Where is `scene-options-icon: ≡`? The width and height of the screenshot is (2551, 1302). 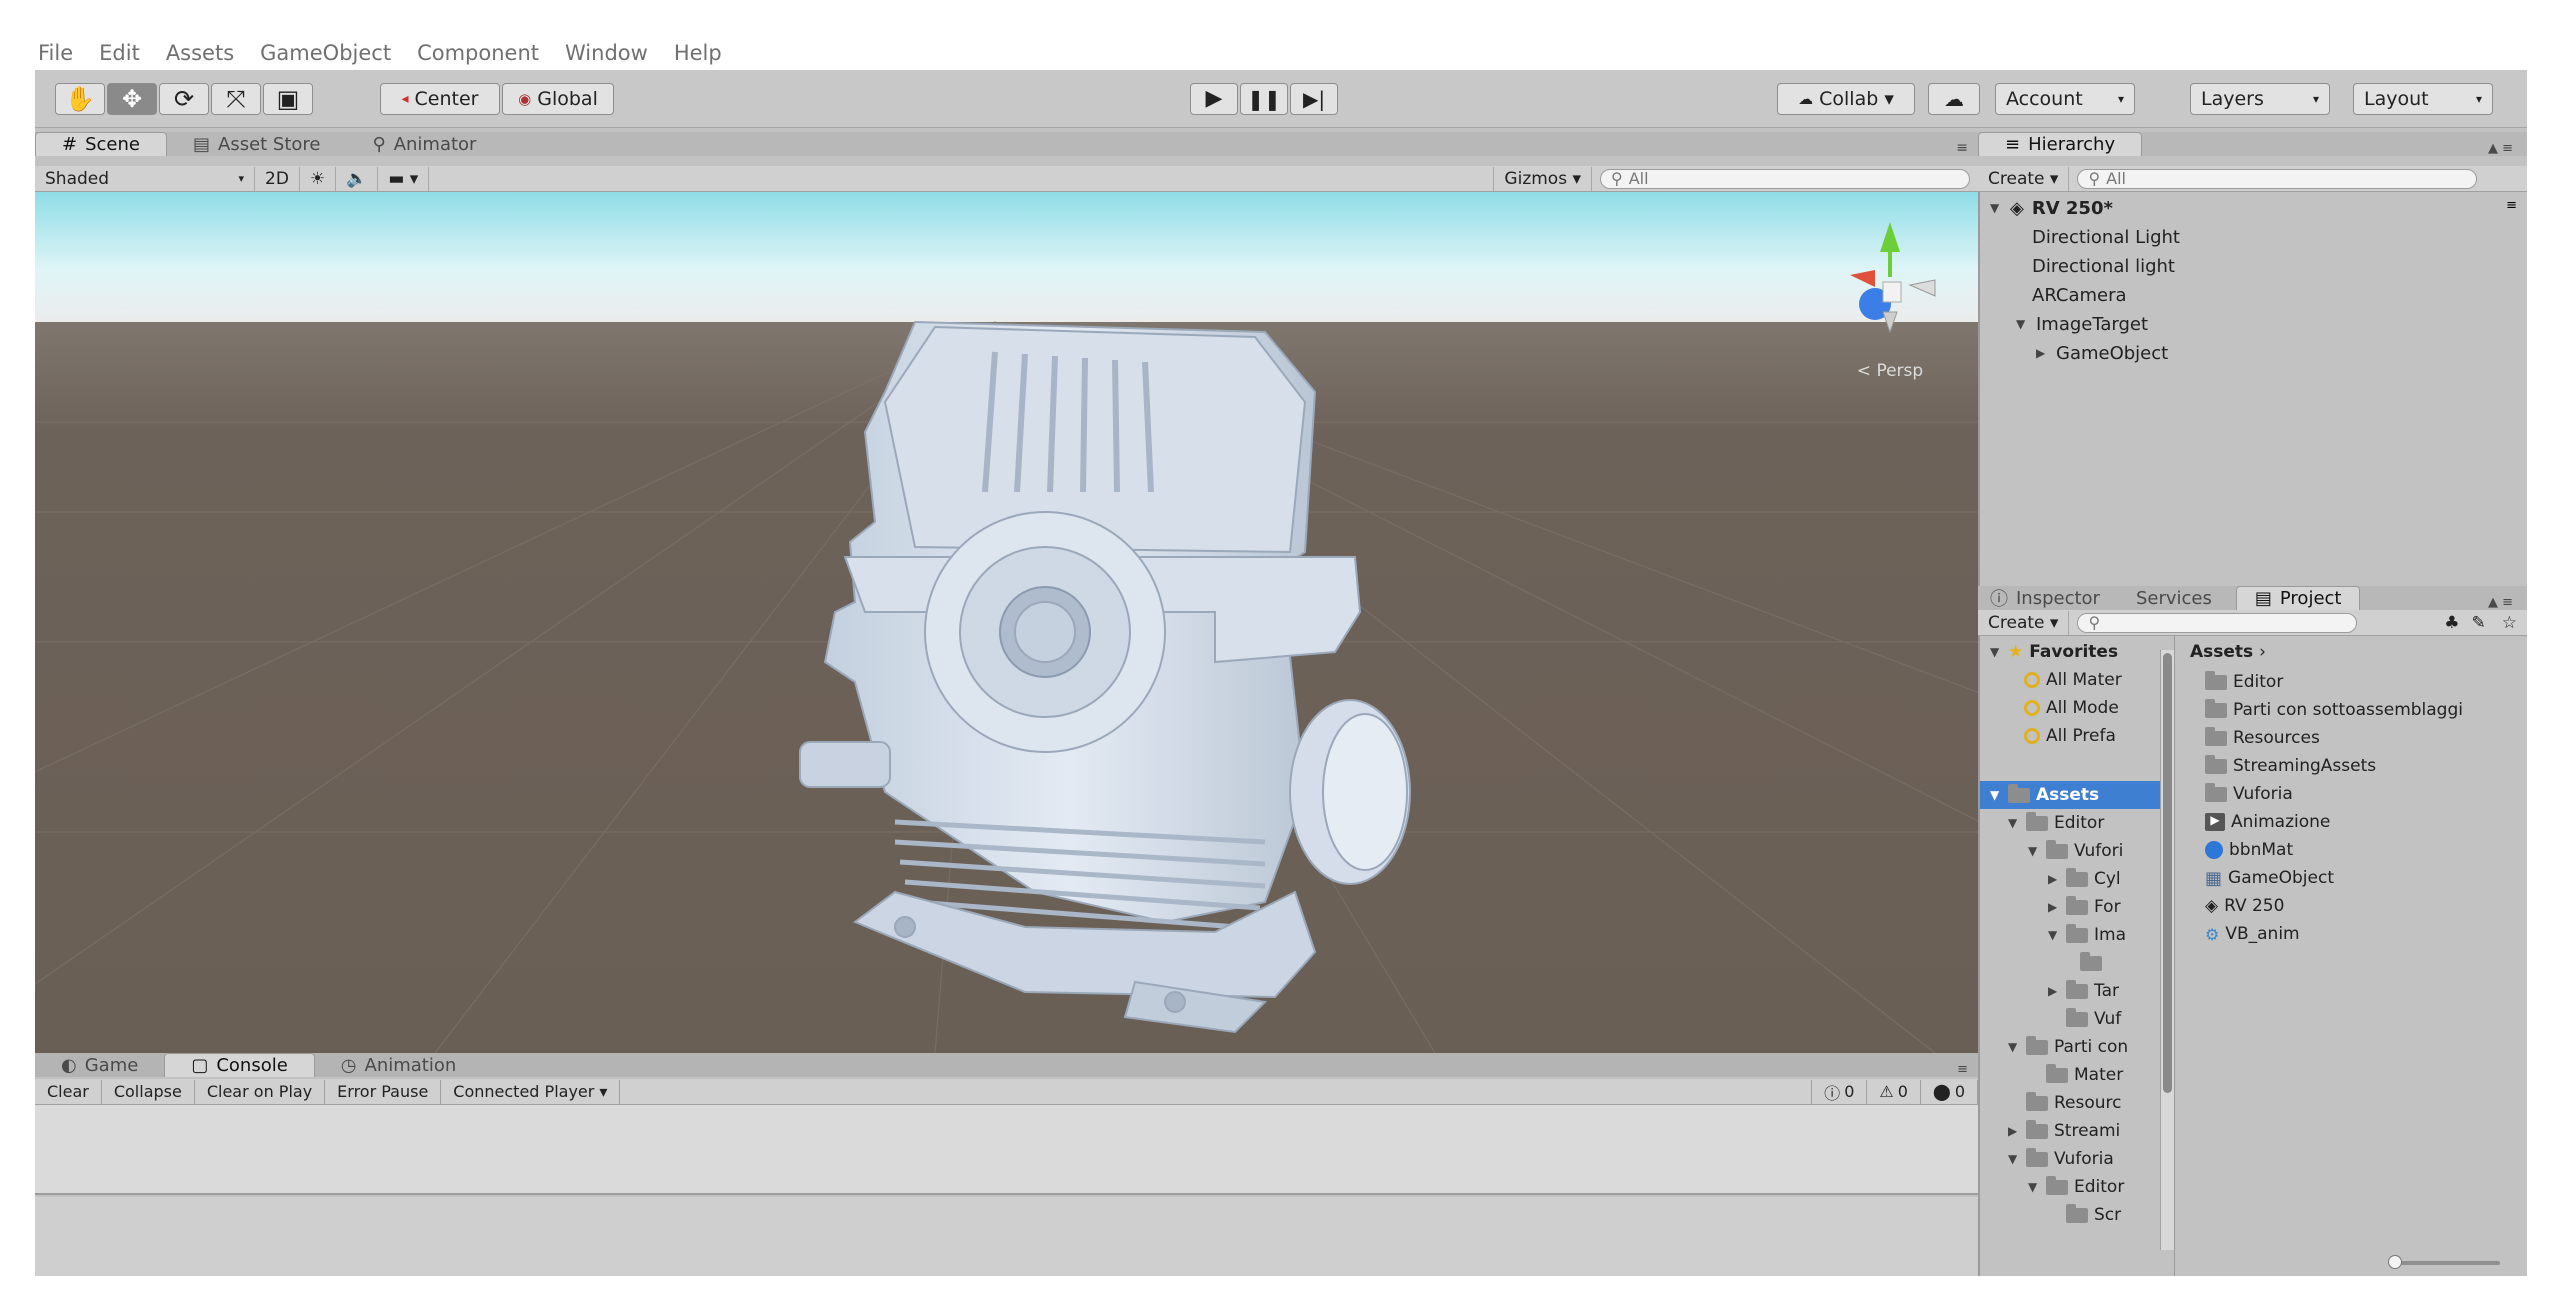 scene-options-icon: ≡ is located at coordinates (2511, 205).